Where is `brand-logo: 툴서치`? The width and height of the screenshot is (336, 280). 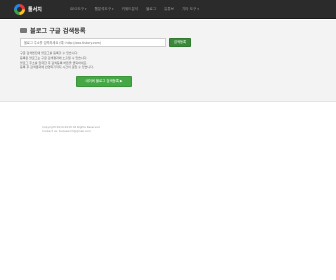 brand-logo: 툴서치 is located at coordinates (40, 9).